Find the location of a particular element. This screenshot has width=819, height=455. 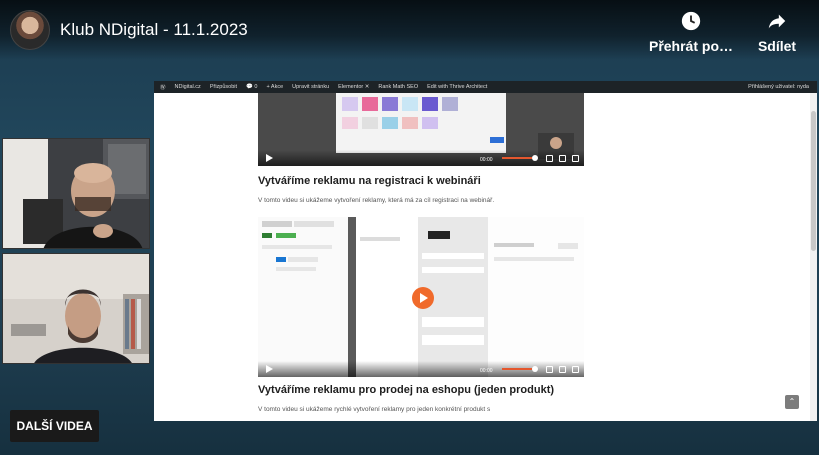

video-1-time: 00:00 is located at coordinates (486, 160).